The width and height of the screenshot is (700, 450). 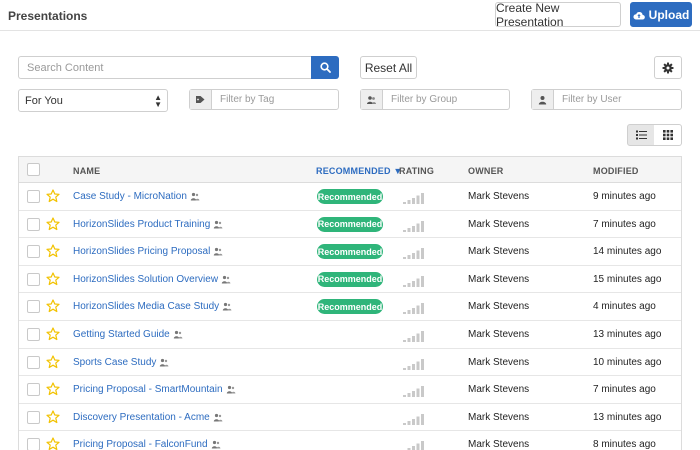 I want to click on list-view-icon, so click(x=641, y=135).